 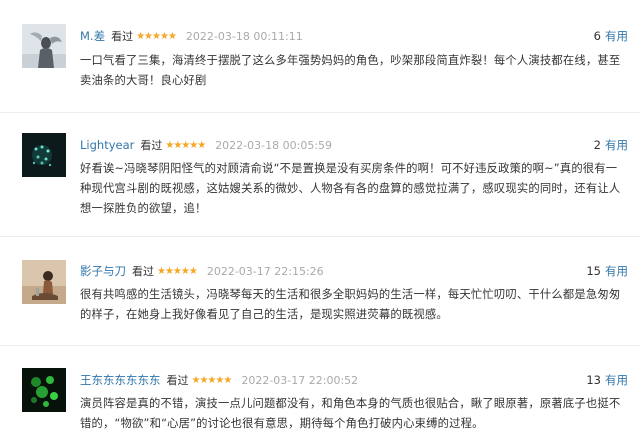 What do you see at coordinates (597, 145) in the screenshot?
I see `useful-count: 2` at bounding box center [597, 145].